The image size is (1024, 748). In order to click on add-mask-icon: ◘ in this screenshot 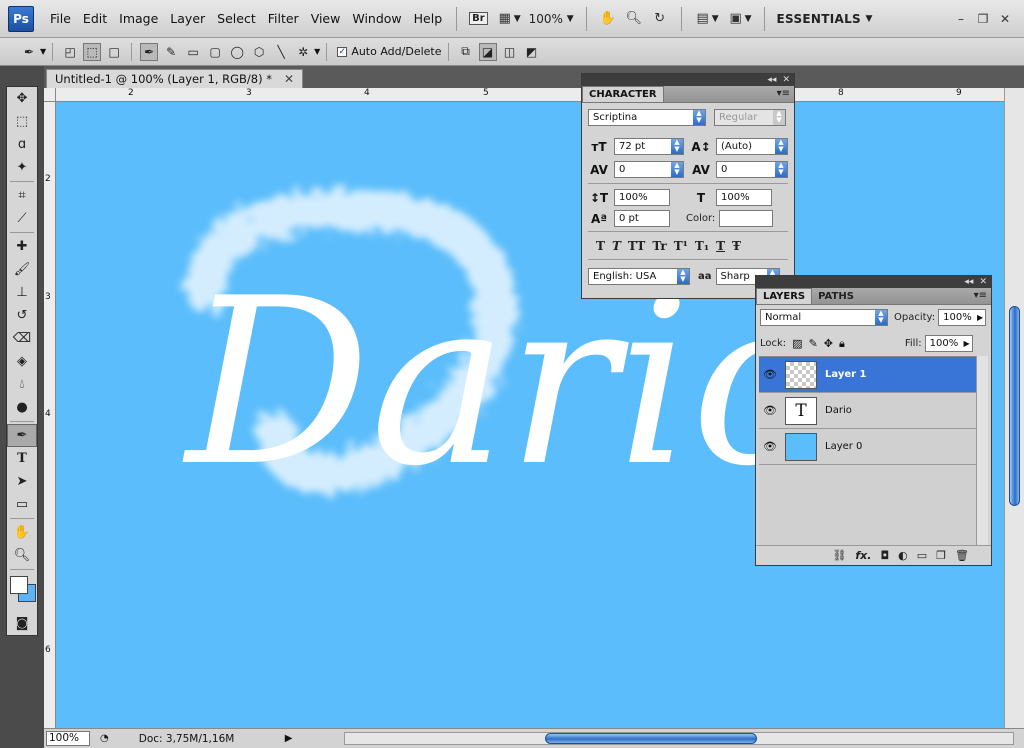, I will do `click(884, 555)`.